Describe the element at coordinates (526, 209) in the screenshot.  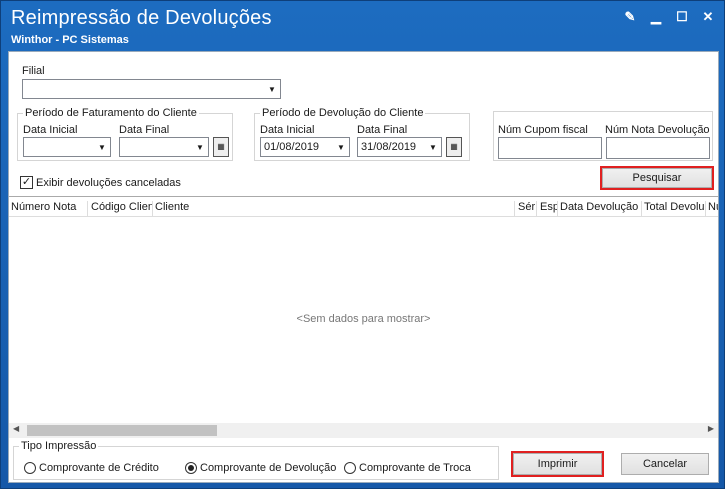
I see `col-serie: Sér` at that location.